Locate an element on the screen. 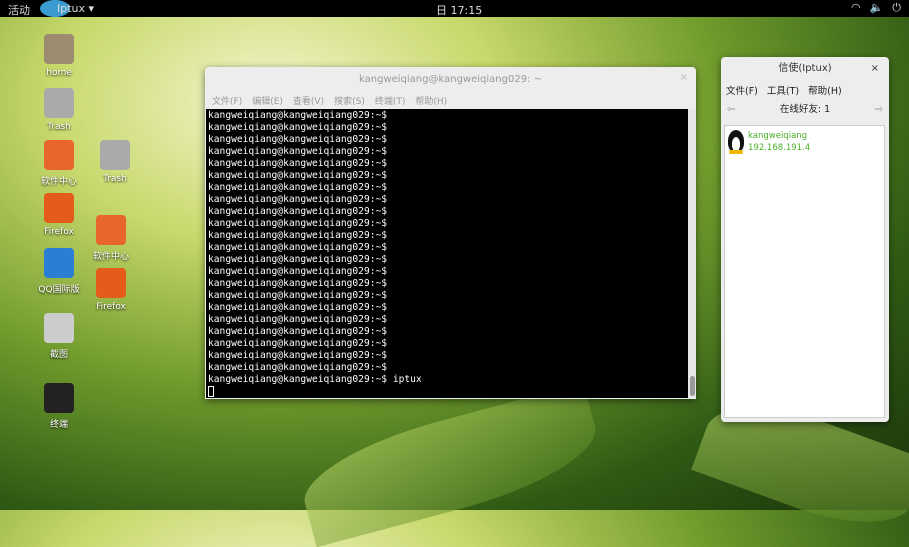 Image resolution: width=909 pixels, height=547 pixels. top-bar: 活动 Iptux ▾ 日 17:15 ◠ 🔈 ⏻ is located at coordinates (454, 8).